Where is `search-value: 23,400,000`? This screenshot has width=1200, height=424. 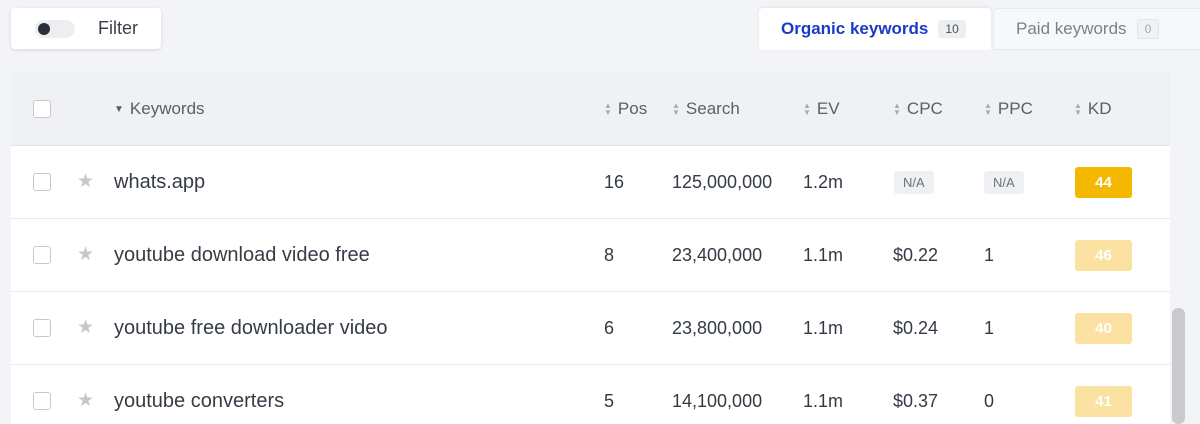 search-value: 23,400,000 is located at coordinates (717, 255).